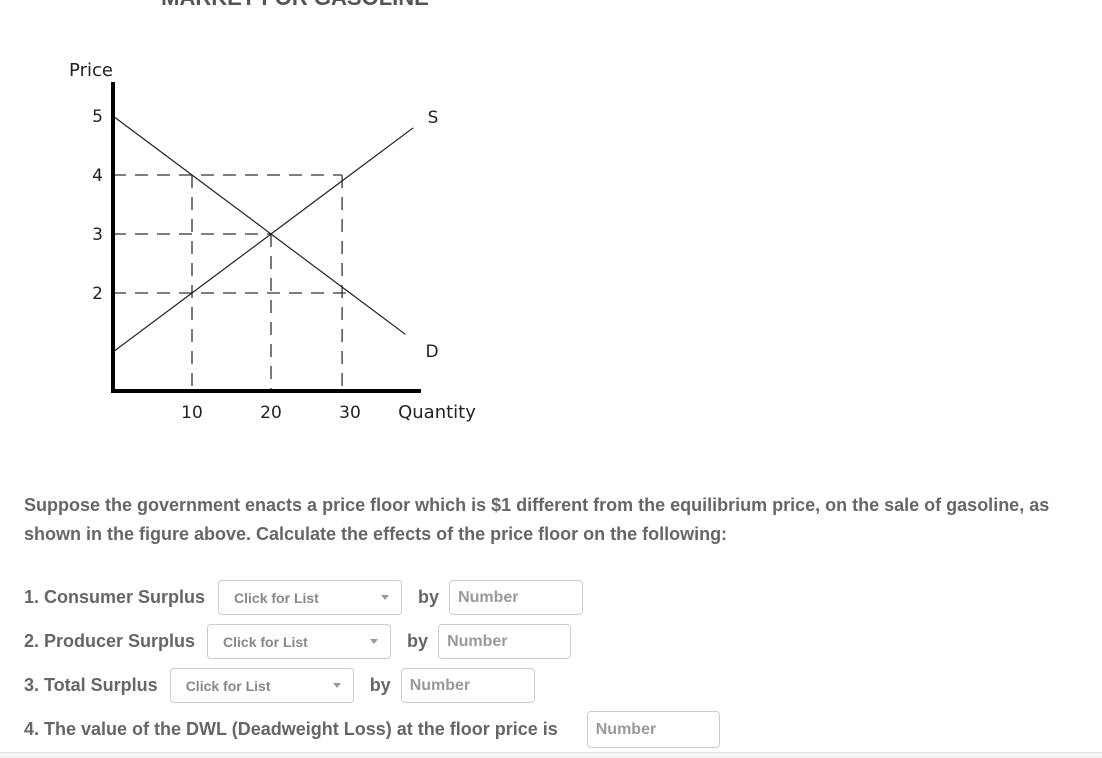 The image size is (1102, 758). I want to click on y-tick-label-2: 2, so click(97, 294).